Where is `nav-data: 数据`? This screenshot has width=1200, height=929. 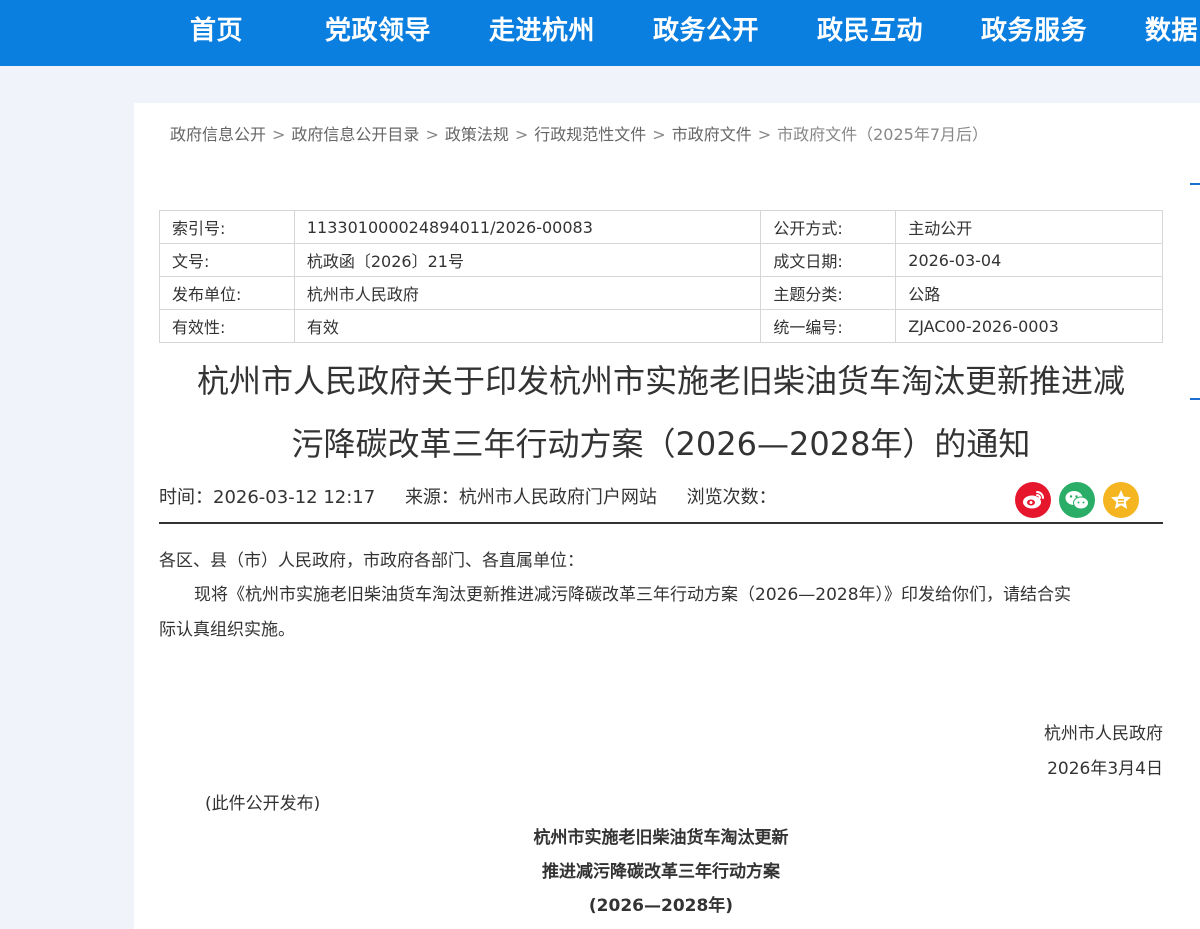 nav-data: 数据 is located at coordinates (1171, 33).